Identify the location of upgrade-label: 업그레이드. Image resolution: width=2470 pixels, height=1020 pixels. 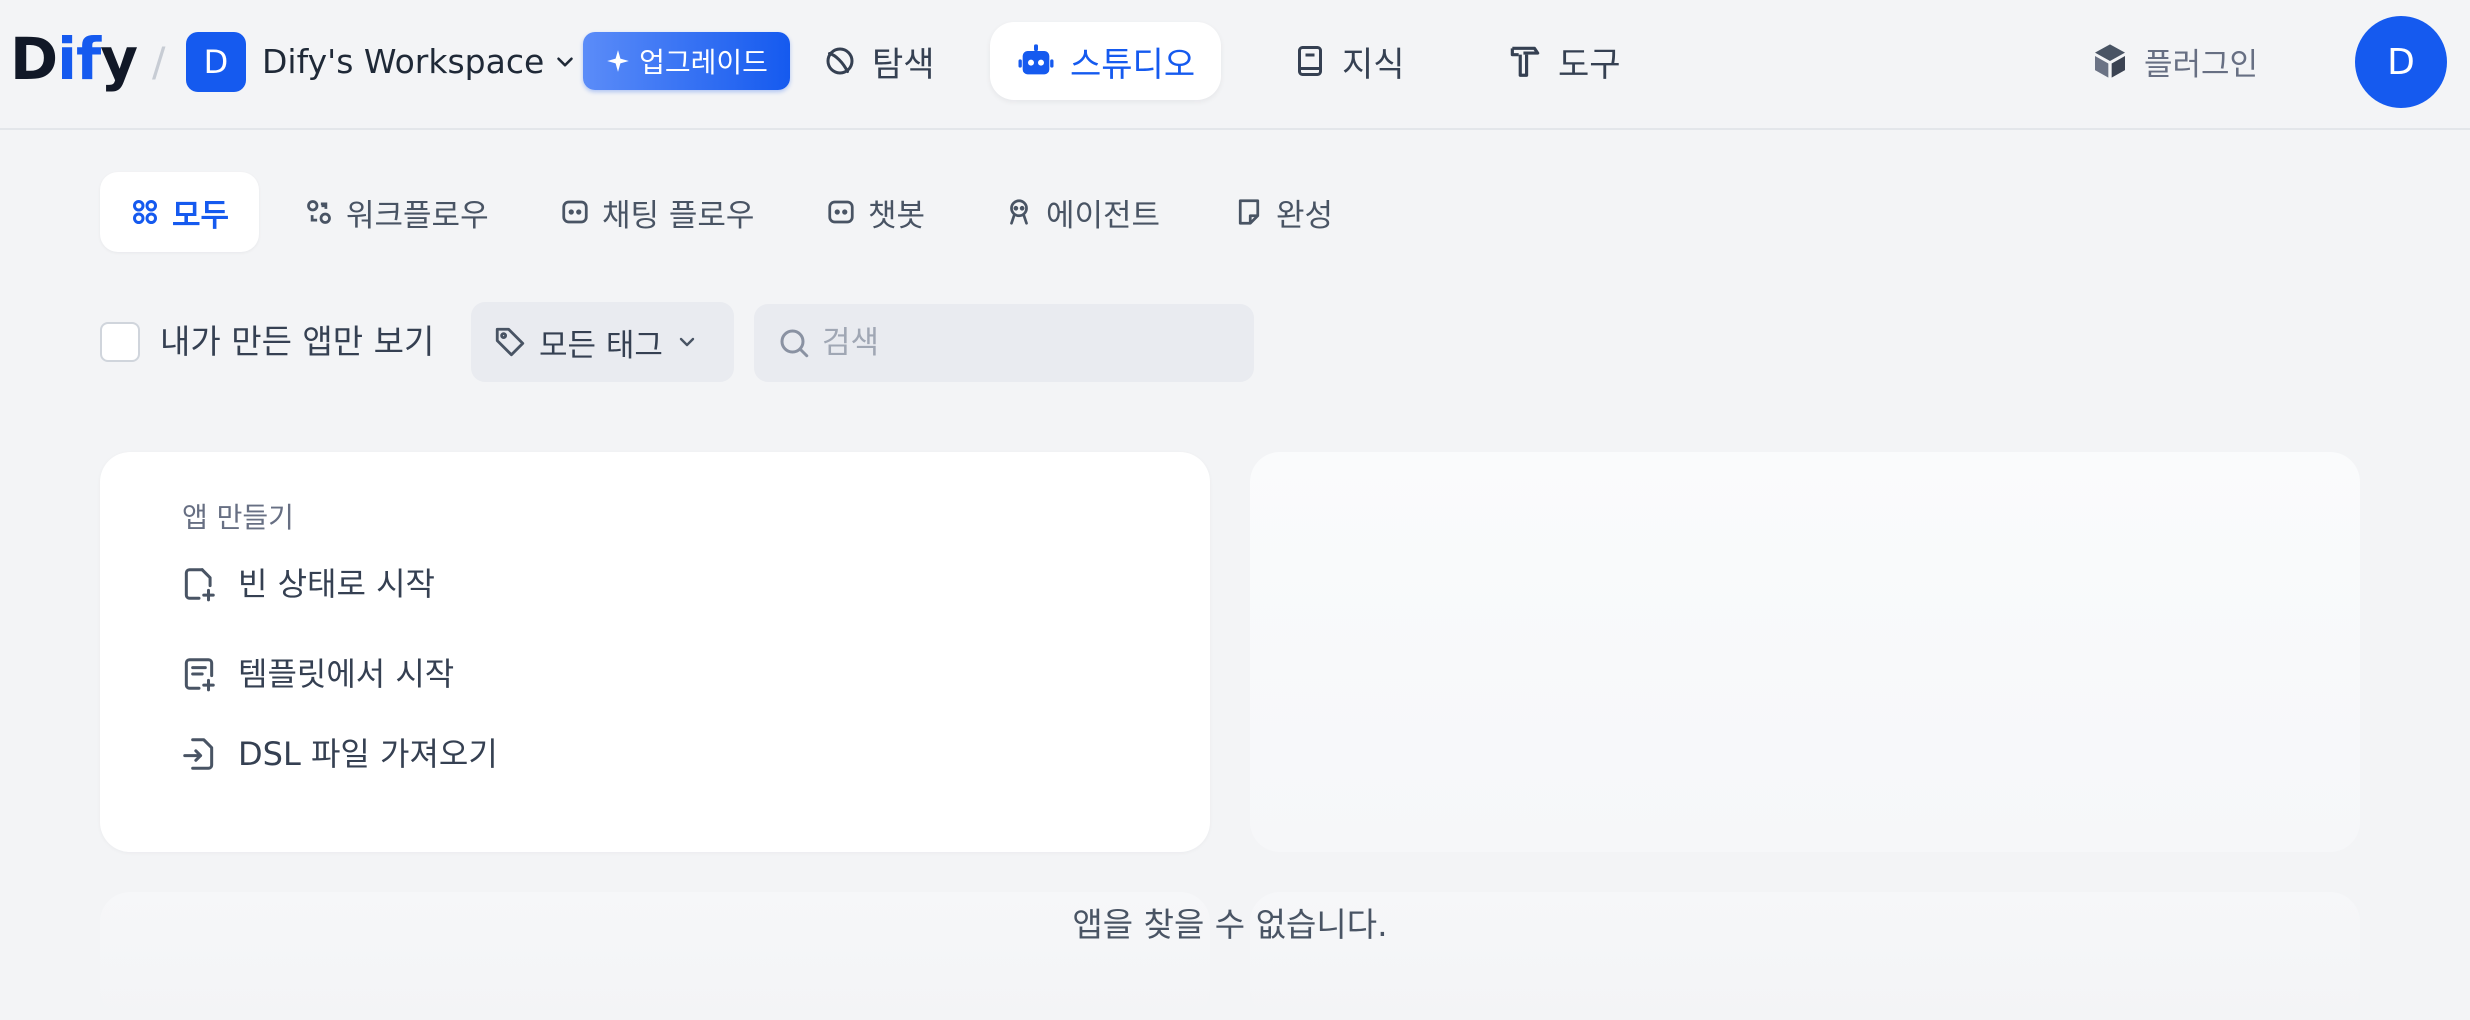
(703, 62).